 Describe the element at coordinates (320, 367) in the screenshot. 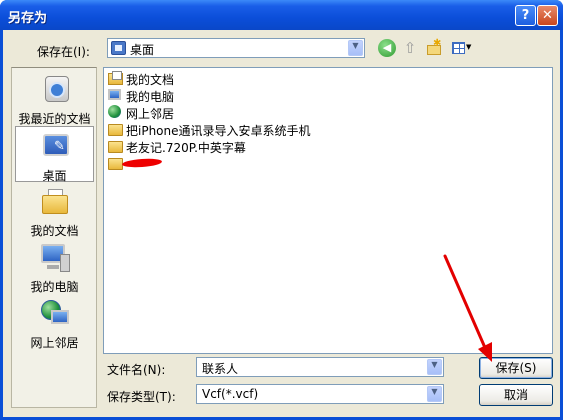

I see `filename-field: 联系人 ▼` at that location.